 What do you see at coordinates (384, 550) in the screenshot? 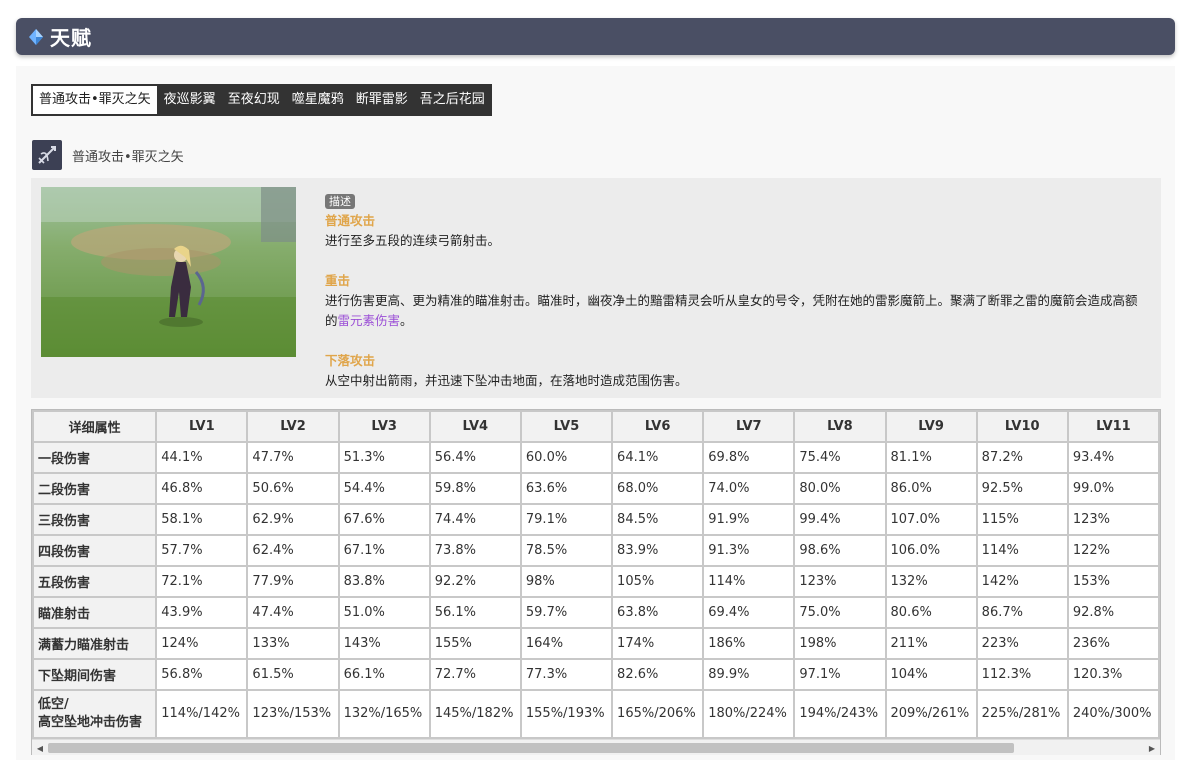
I see `table-cell: 67.1%` at bounding box center [384, 550].